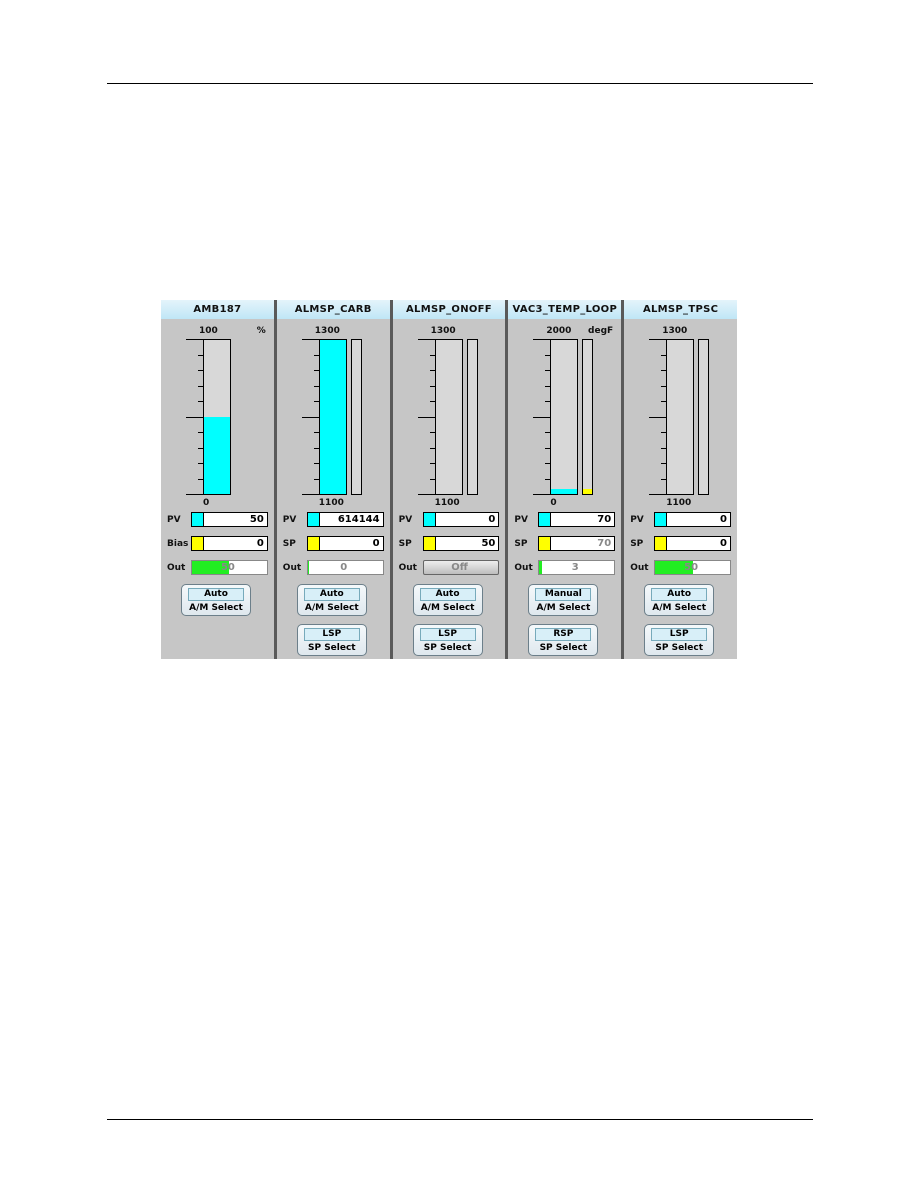 The image size is (918, 1188). I want to click on bias-field: 0, so click(229, 543).